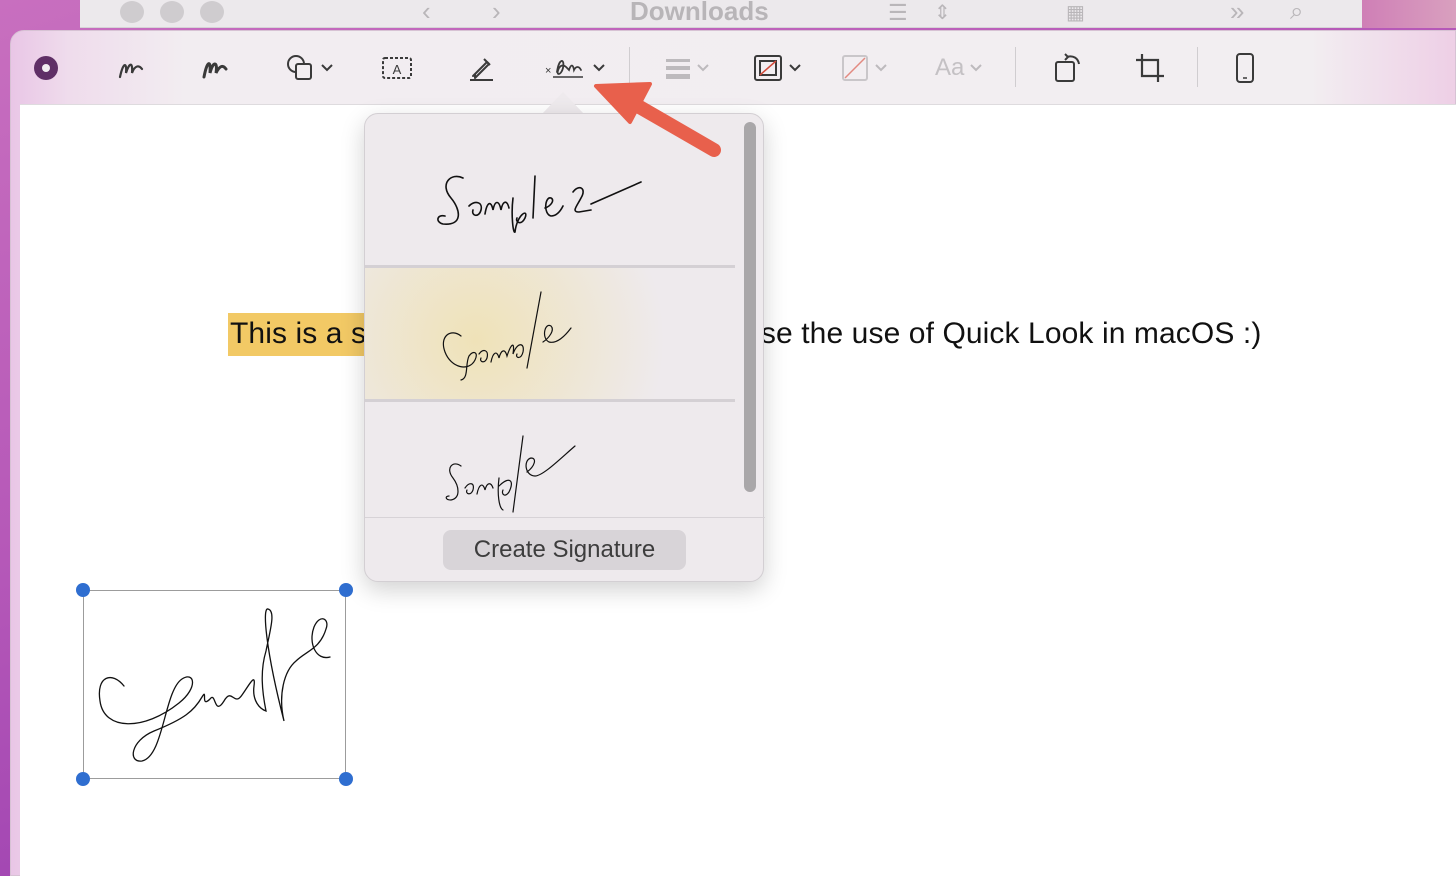 This screenshot has width=1456, height=876. What do you see at coordinates (699, 13) in the screenshot?
I see `finder-window-title: Downloads` at bounding box center [699, 13].